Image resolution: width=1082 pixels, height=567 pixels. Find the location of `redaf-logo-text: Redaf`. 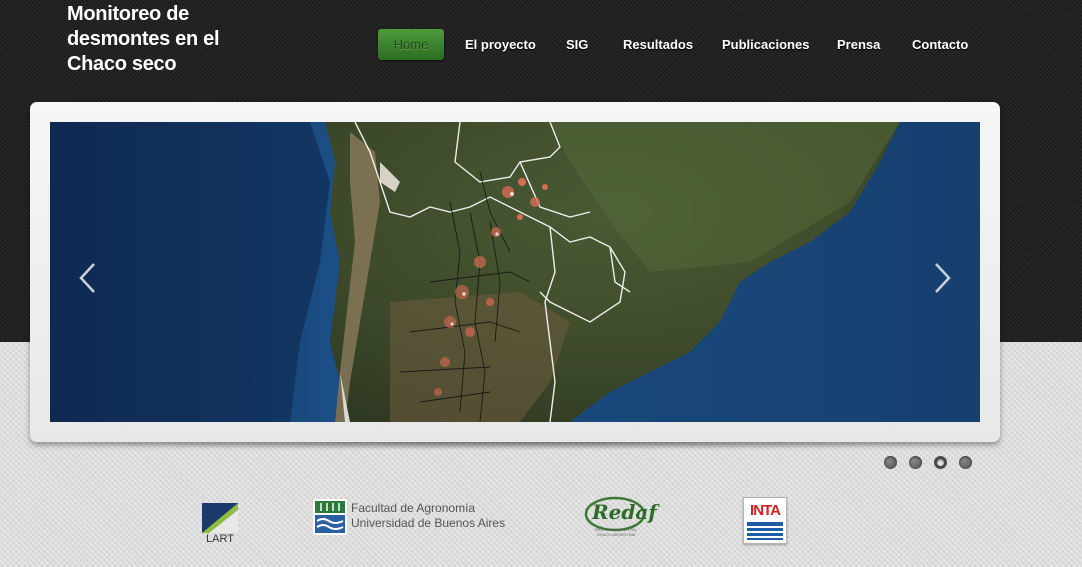

redaf-logo-text: Redaf is located at coordinates (624, 512).